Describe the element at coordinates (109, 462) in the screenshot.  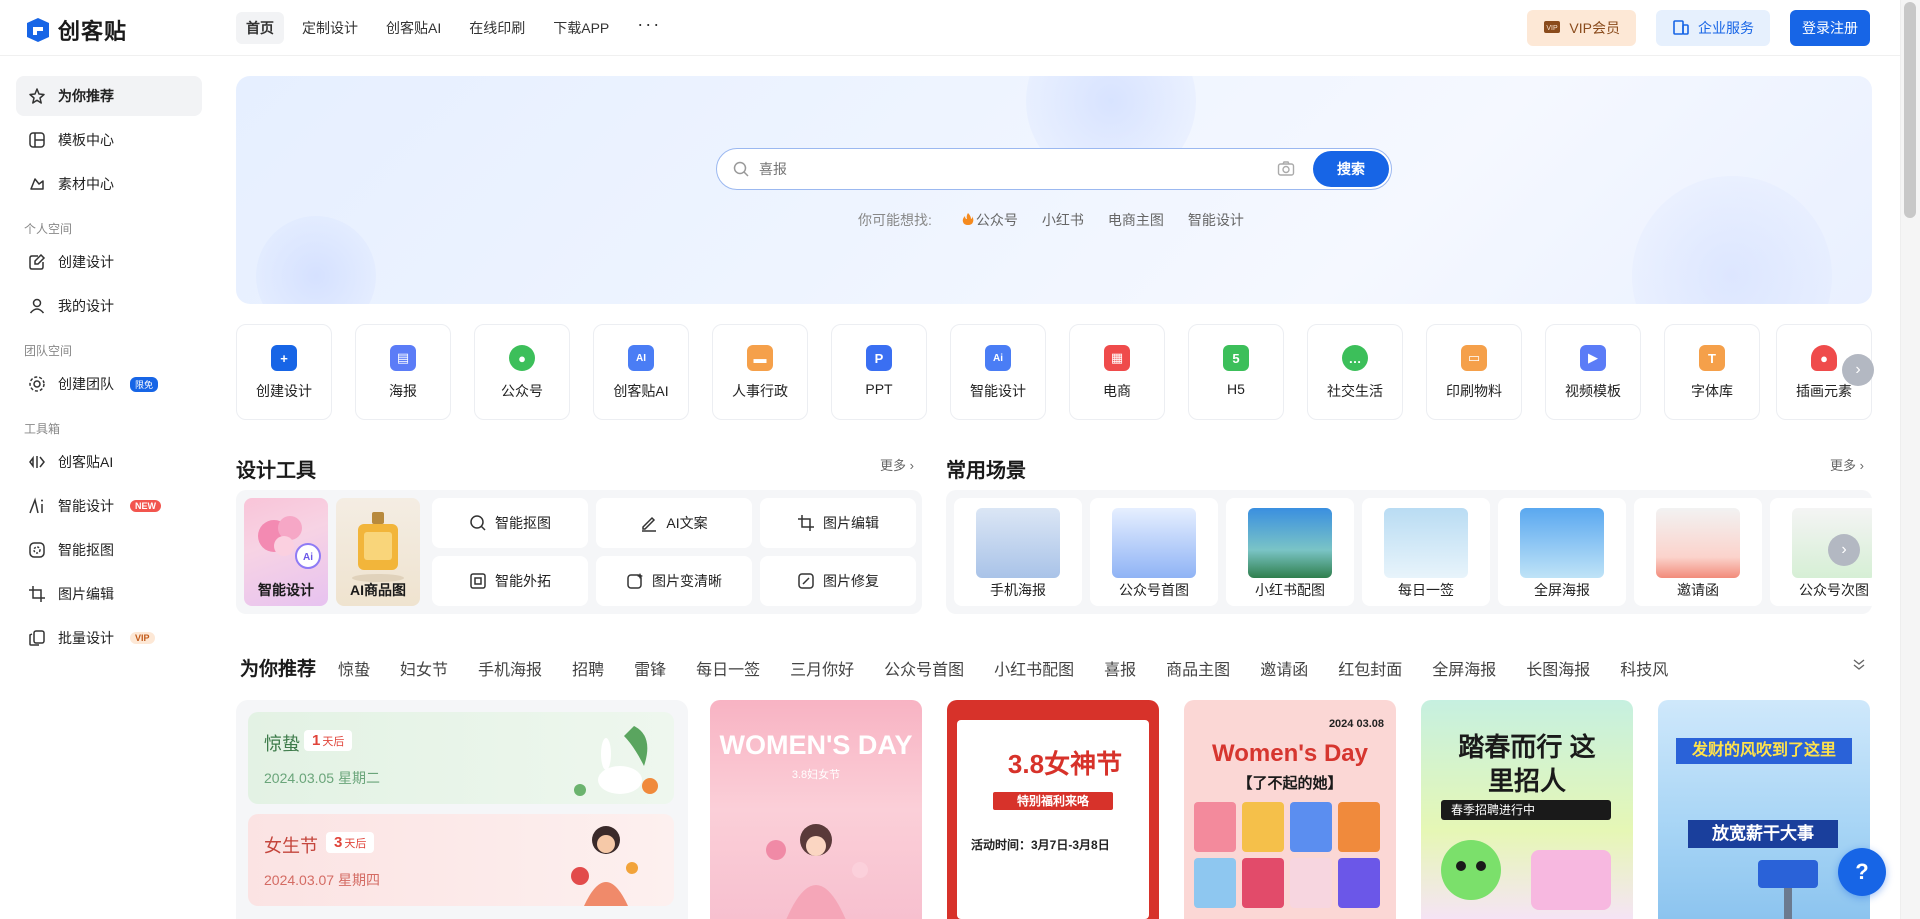
I see `sidebar-item-ai: 创客贴AI` at that location.